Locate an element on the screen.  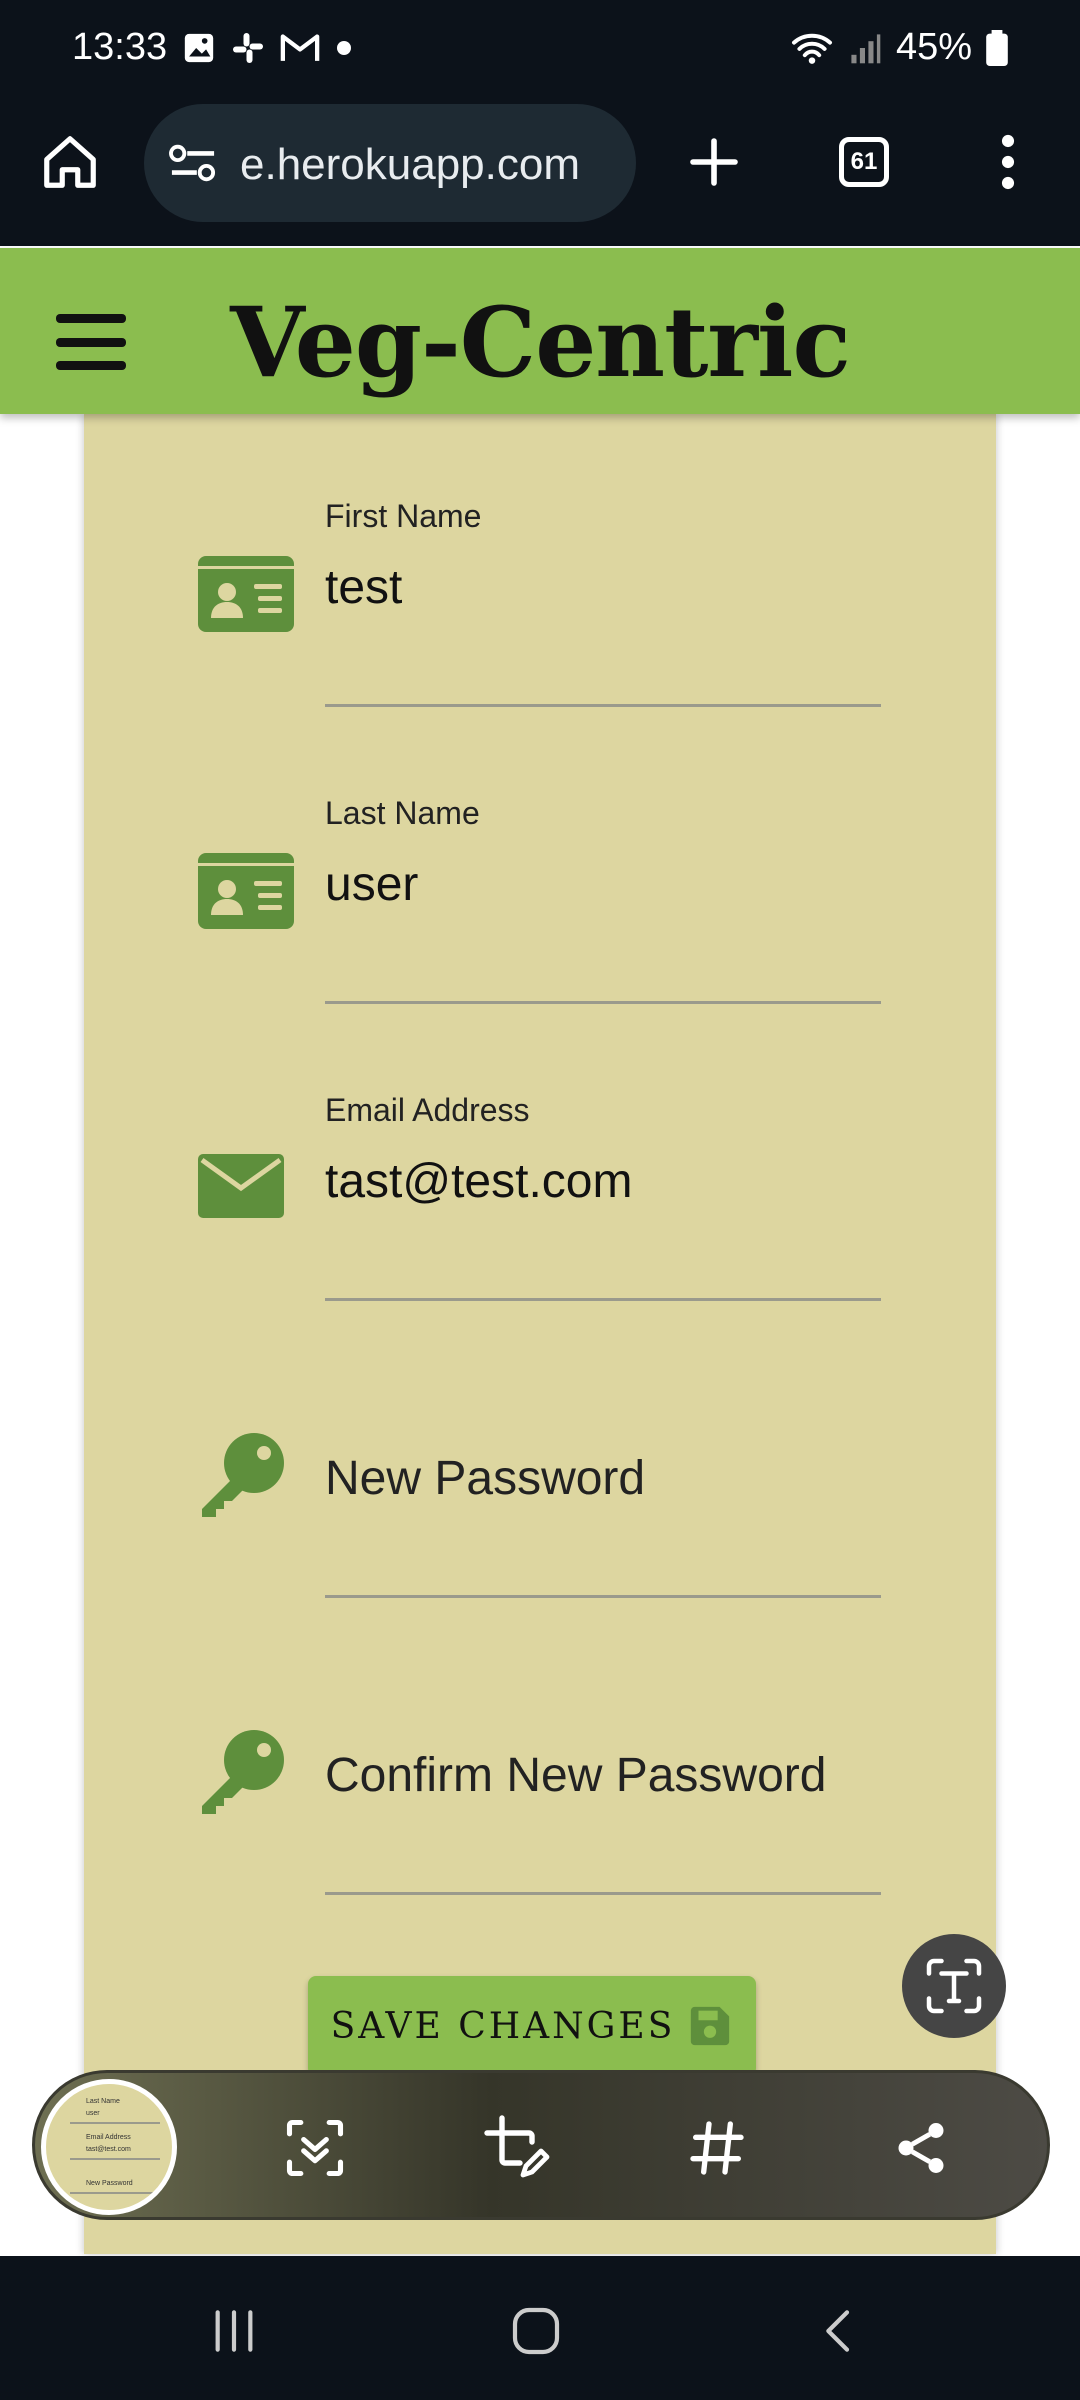
share-icon is located at coordinates (921, 2148).